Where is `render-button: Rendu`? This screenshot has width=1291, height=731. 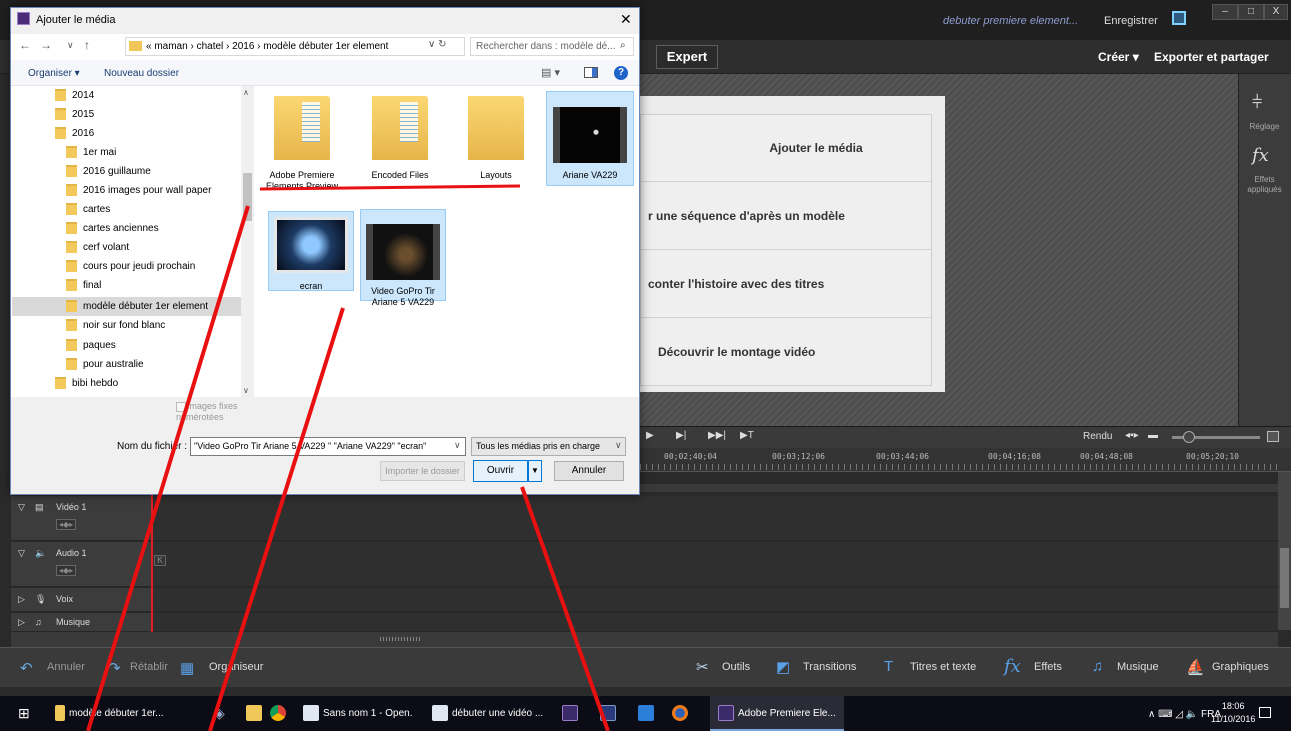 render-button: Rendu is located at coordinates (1097, 436).